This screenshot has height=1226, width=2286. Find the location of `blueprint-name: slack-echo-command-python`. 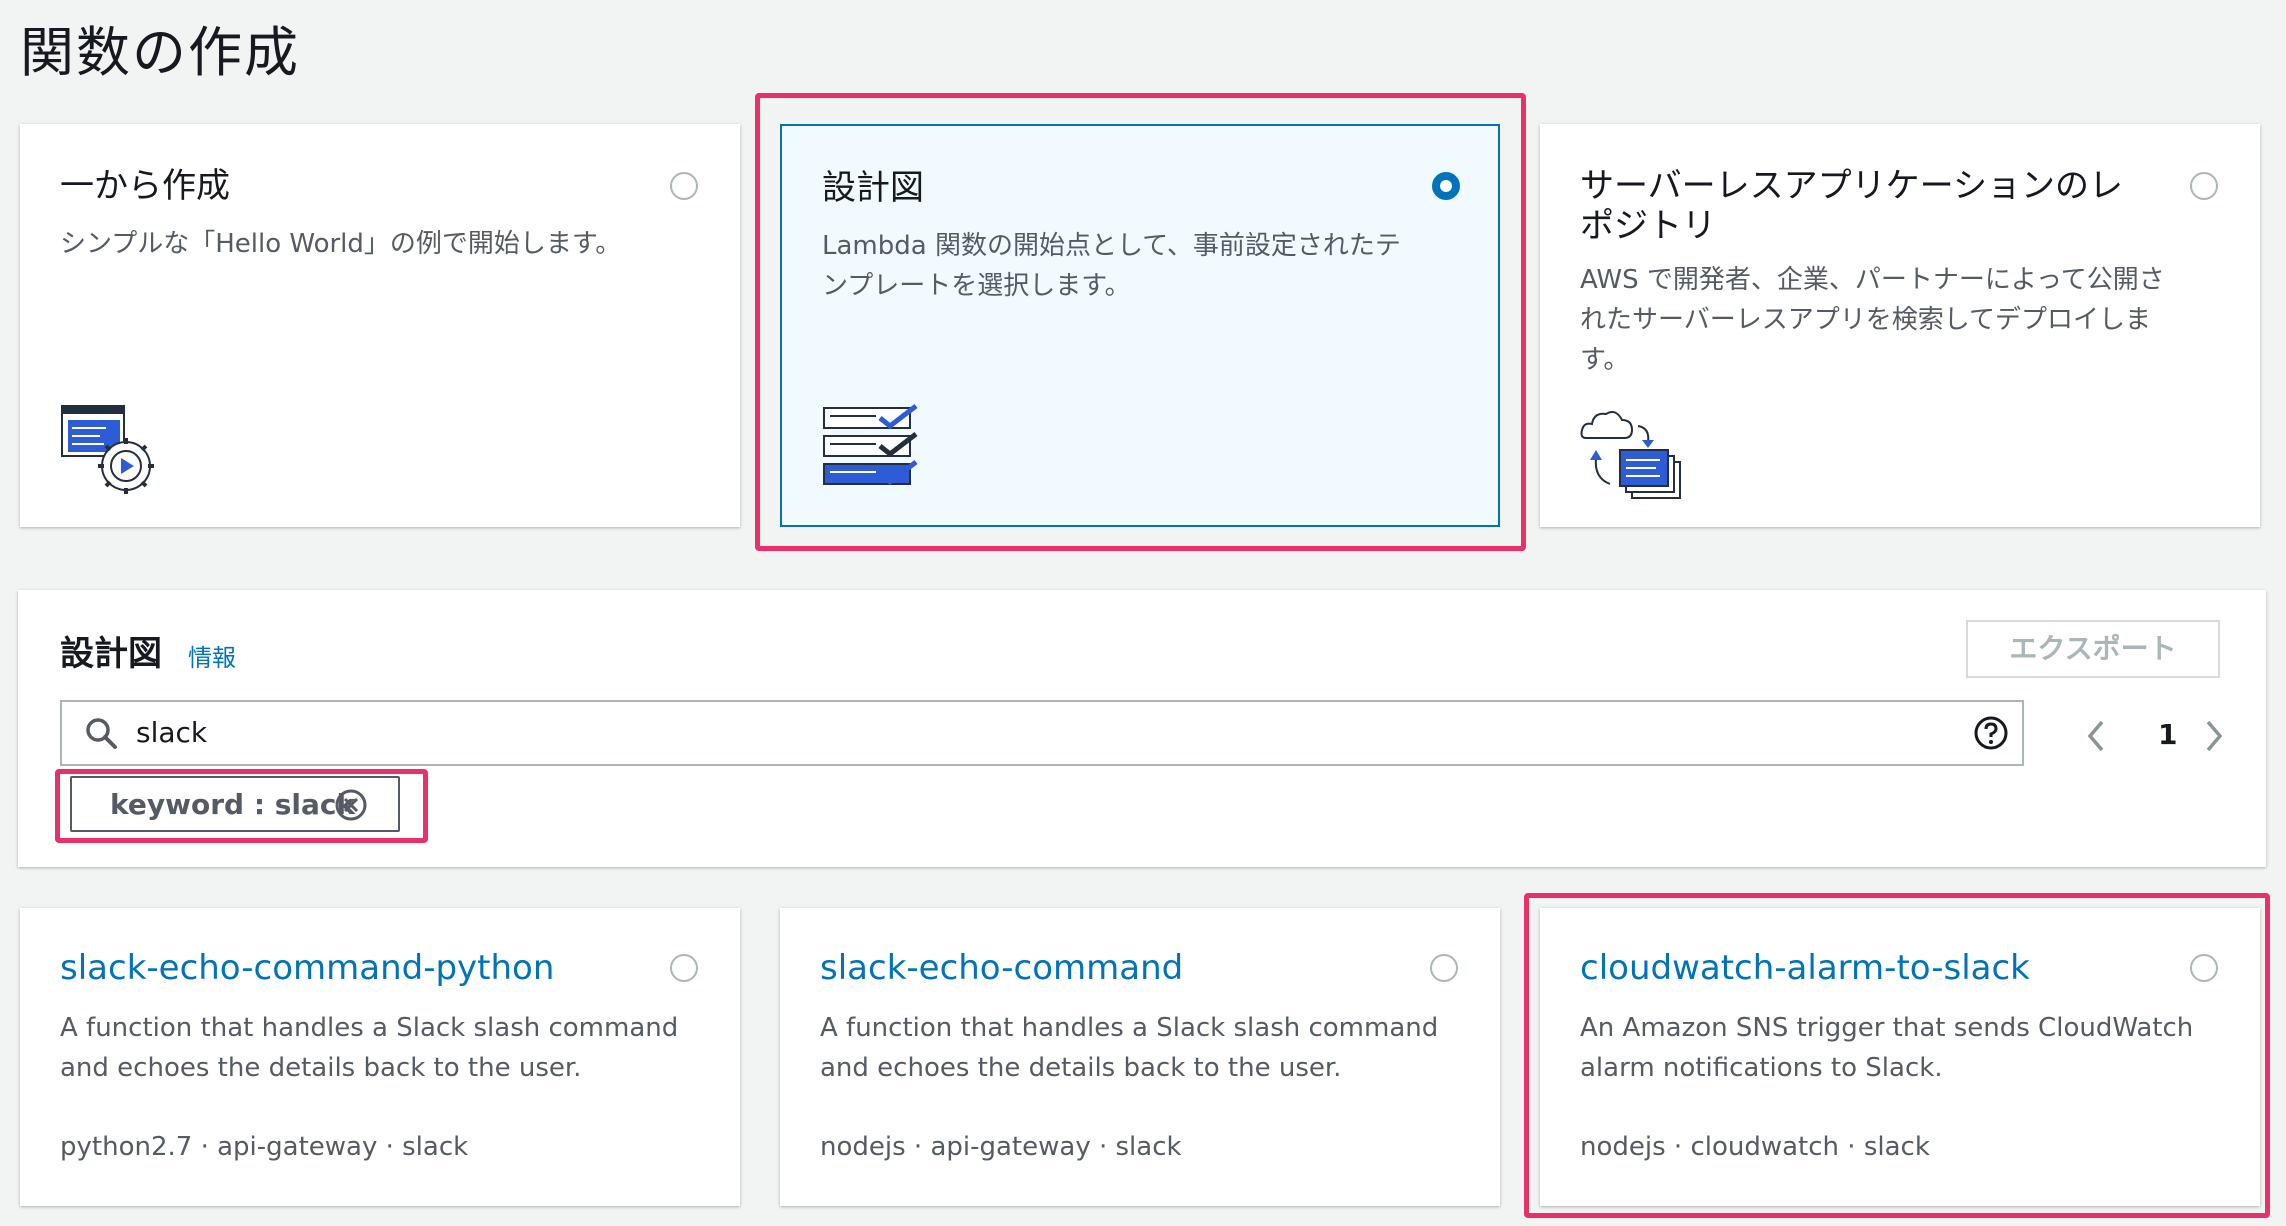

blueprint-name: slack-echo-command-python is located at coordinates (307, 968).